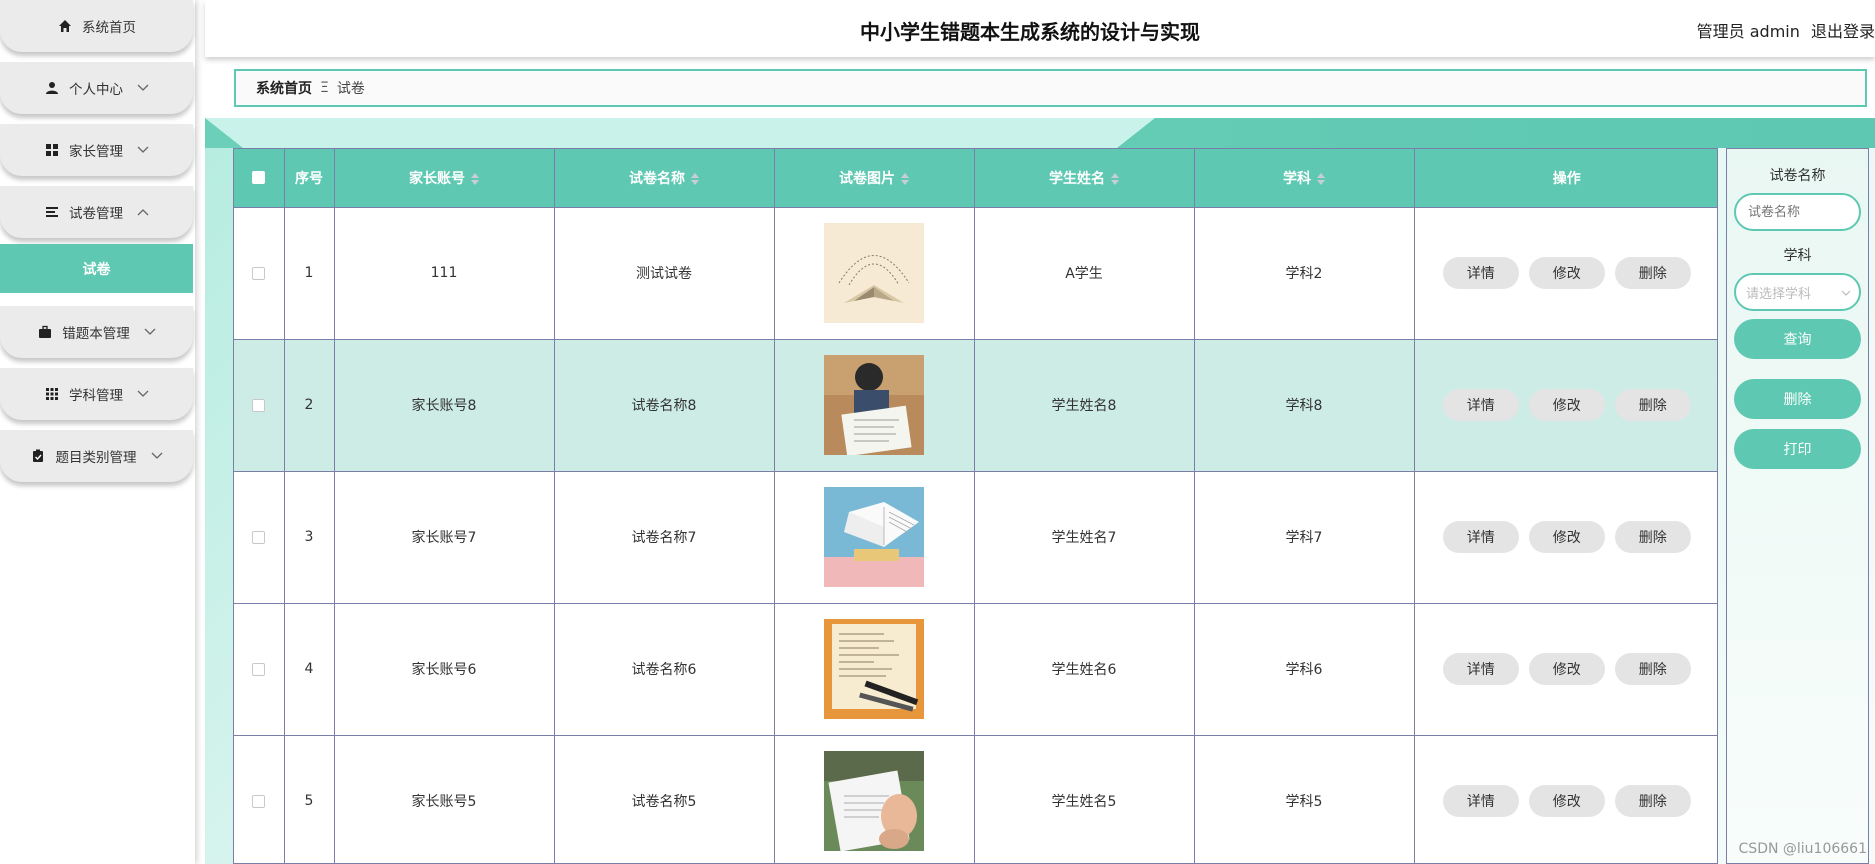 The height and width of the screenshot is (864, 1875). Describe the element at coordinates (874, 178) in the screenshot. I see `header-image: 试卷图片` at that location.